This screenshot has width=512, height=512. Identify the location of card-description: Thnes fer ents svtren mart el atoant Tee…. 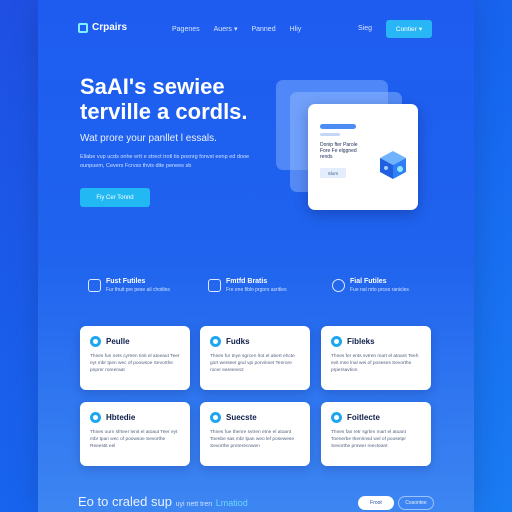
(375, 363).